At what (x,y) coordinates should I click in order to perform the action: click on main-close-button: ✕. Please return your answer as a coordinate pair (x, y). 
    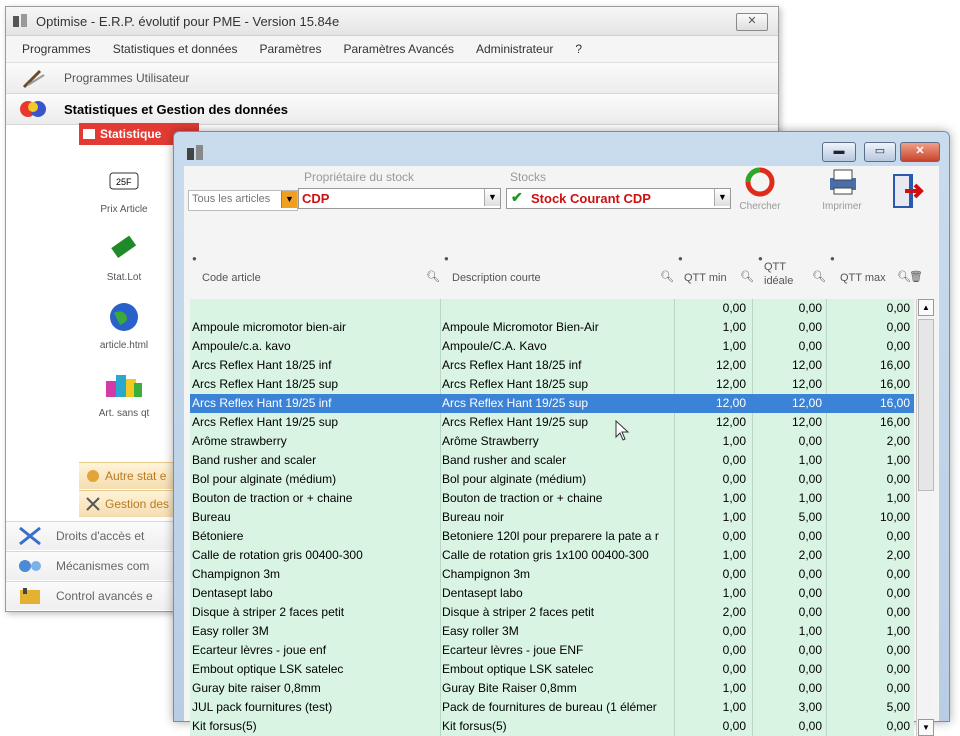
    Looking at the image, I should click on (752, 22).